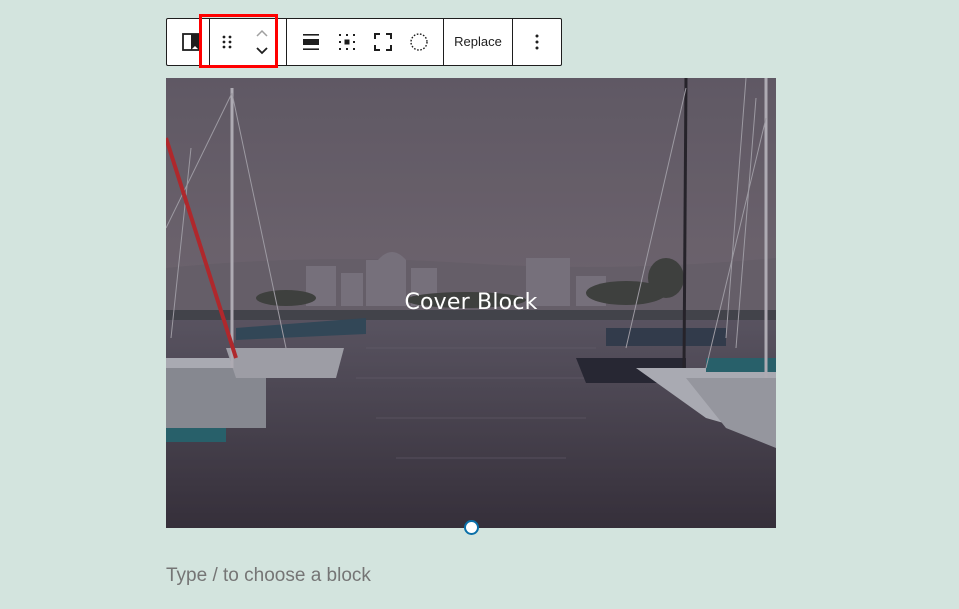 This screenshot has height=609, width=959. I want to click on align-full-icon, so click(311, 42).